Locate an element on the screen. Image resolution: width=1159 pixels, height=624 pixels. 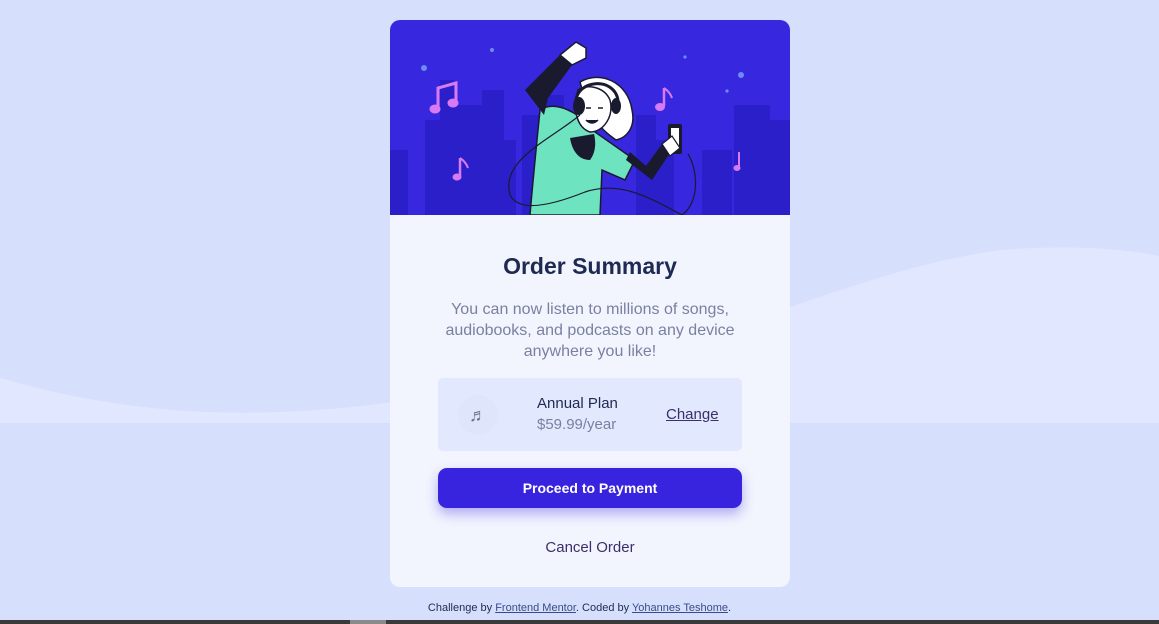
plan-price: $59.99/year is located at coordinates (577, 424).